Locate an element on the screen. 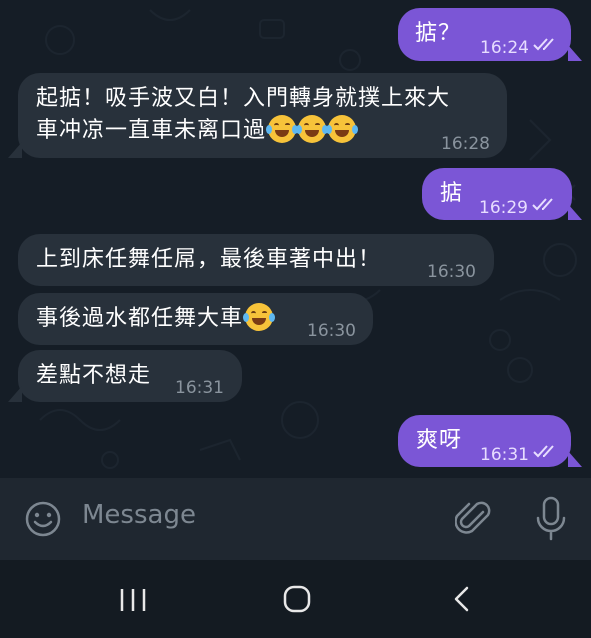  message-text: 差點不想走 is located at coordinates (94, 375).